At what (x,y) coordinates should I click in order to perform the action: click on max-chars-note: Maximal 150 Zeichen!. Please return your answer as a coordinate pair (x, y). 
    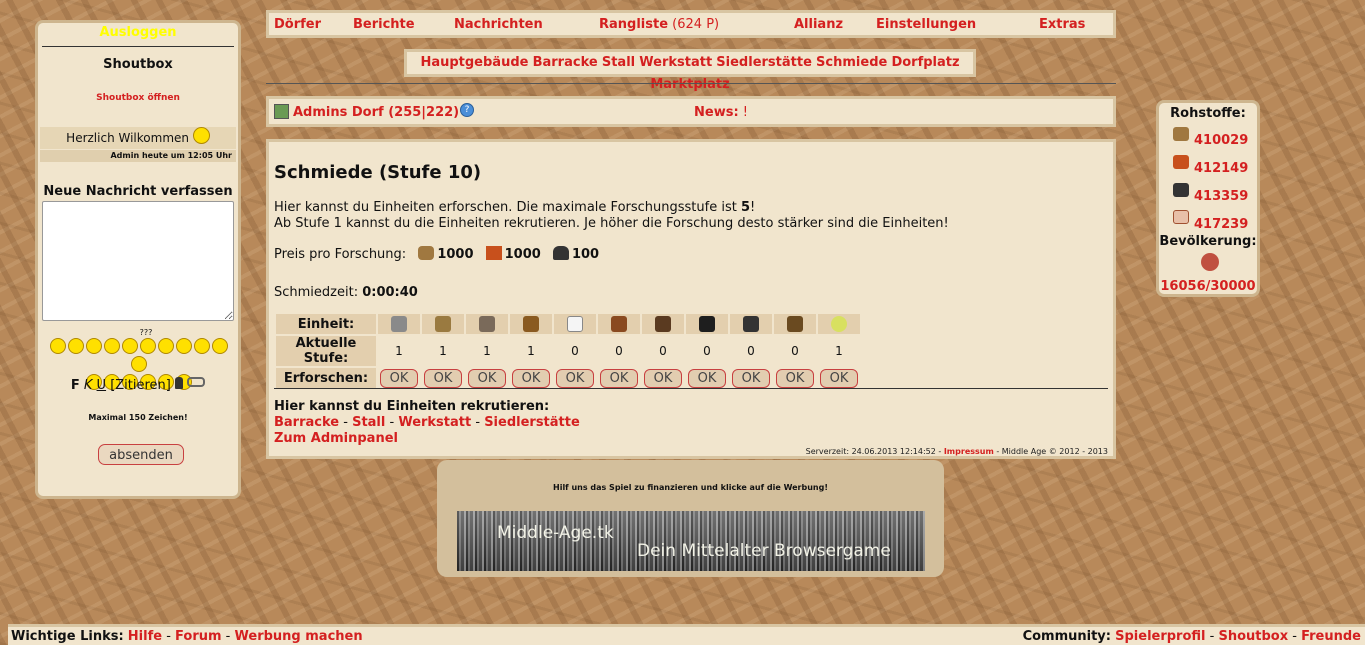
    Looking at the image, I should click on (138, 417).